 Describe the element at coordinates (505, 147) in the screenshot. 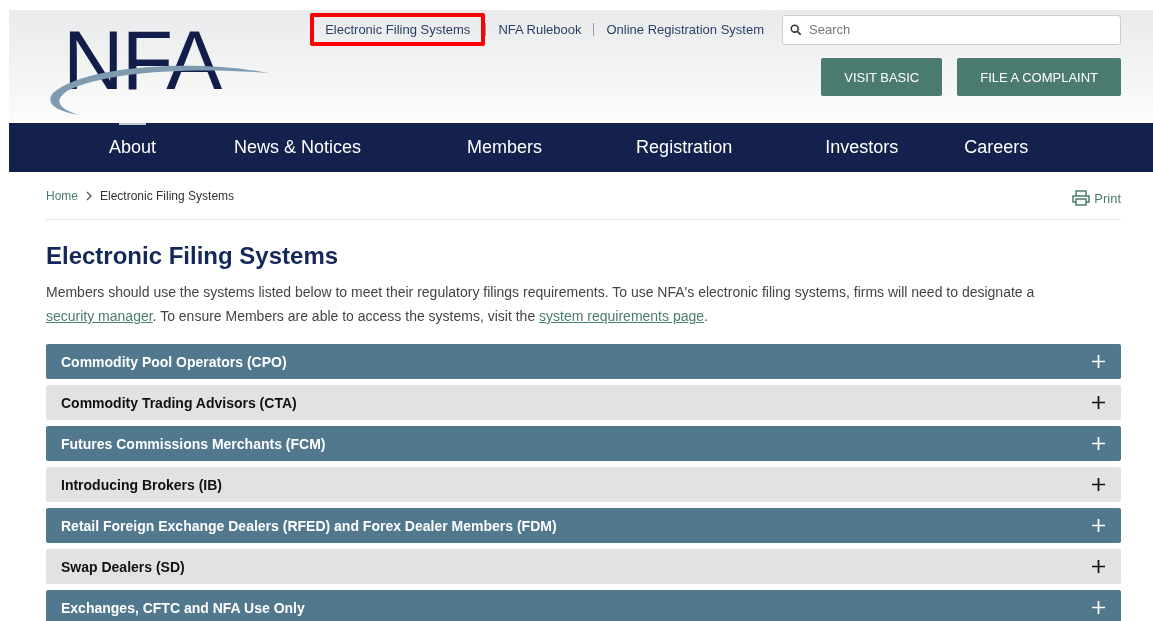

I see `nav-link: Members` at that location.